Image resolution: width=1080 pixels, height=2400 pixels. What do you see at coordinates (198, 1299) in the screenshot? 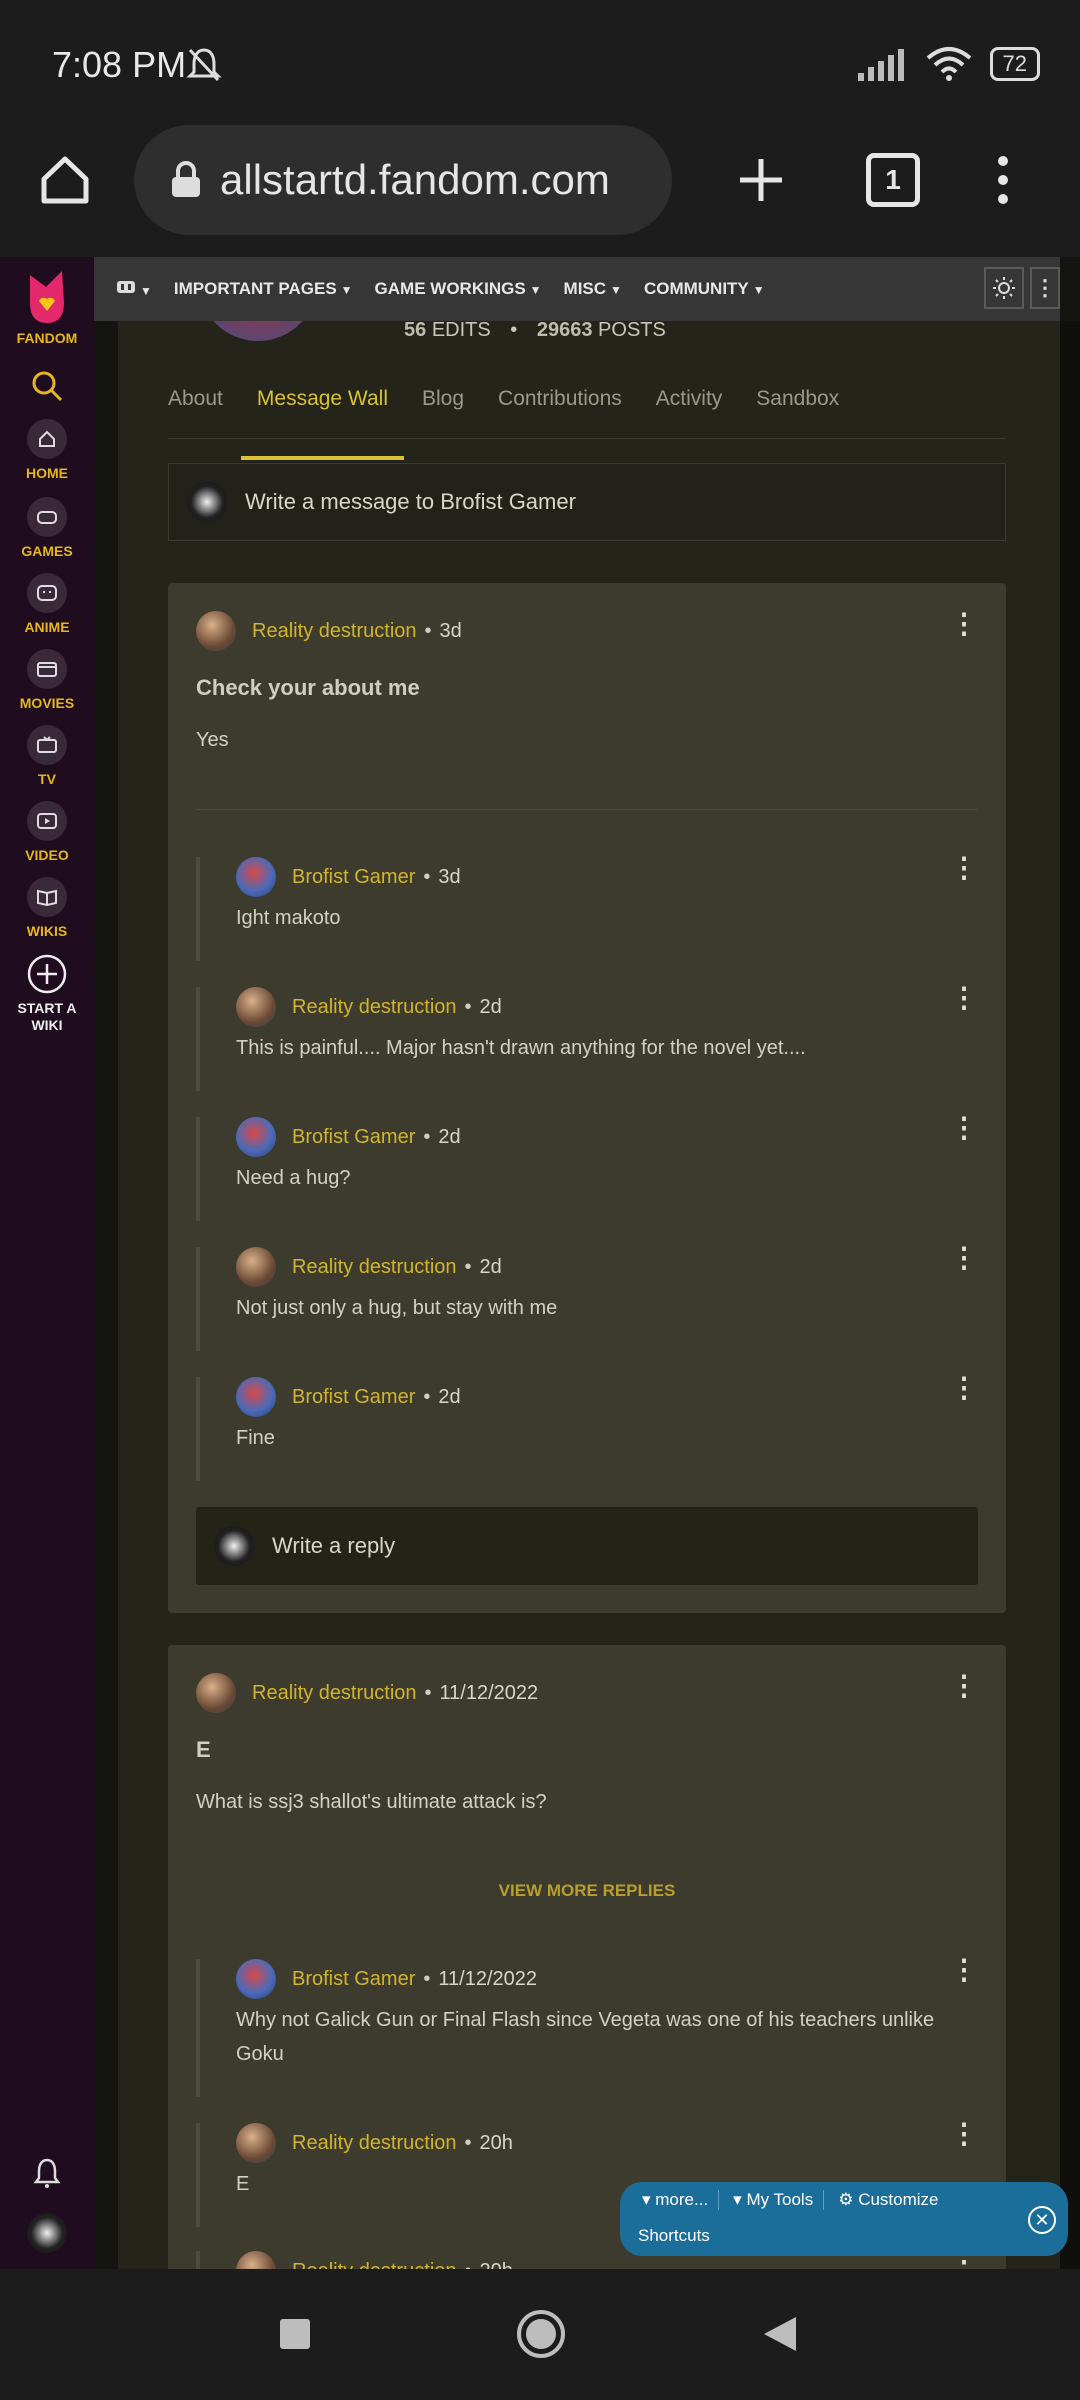
I see `reply-bar` at bounding box center [198, 1299].